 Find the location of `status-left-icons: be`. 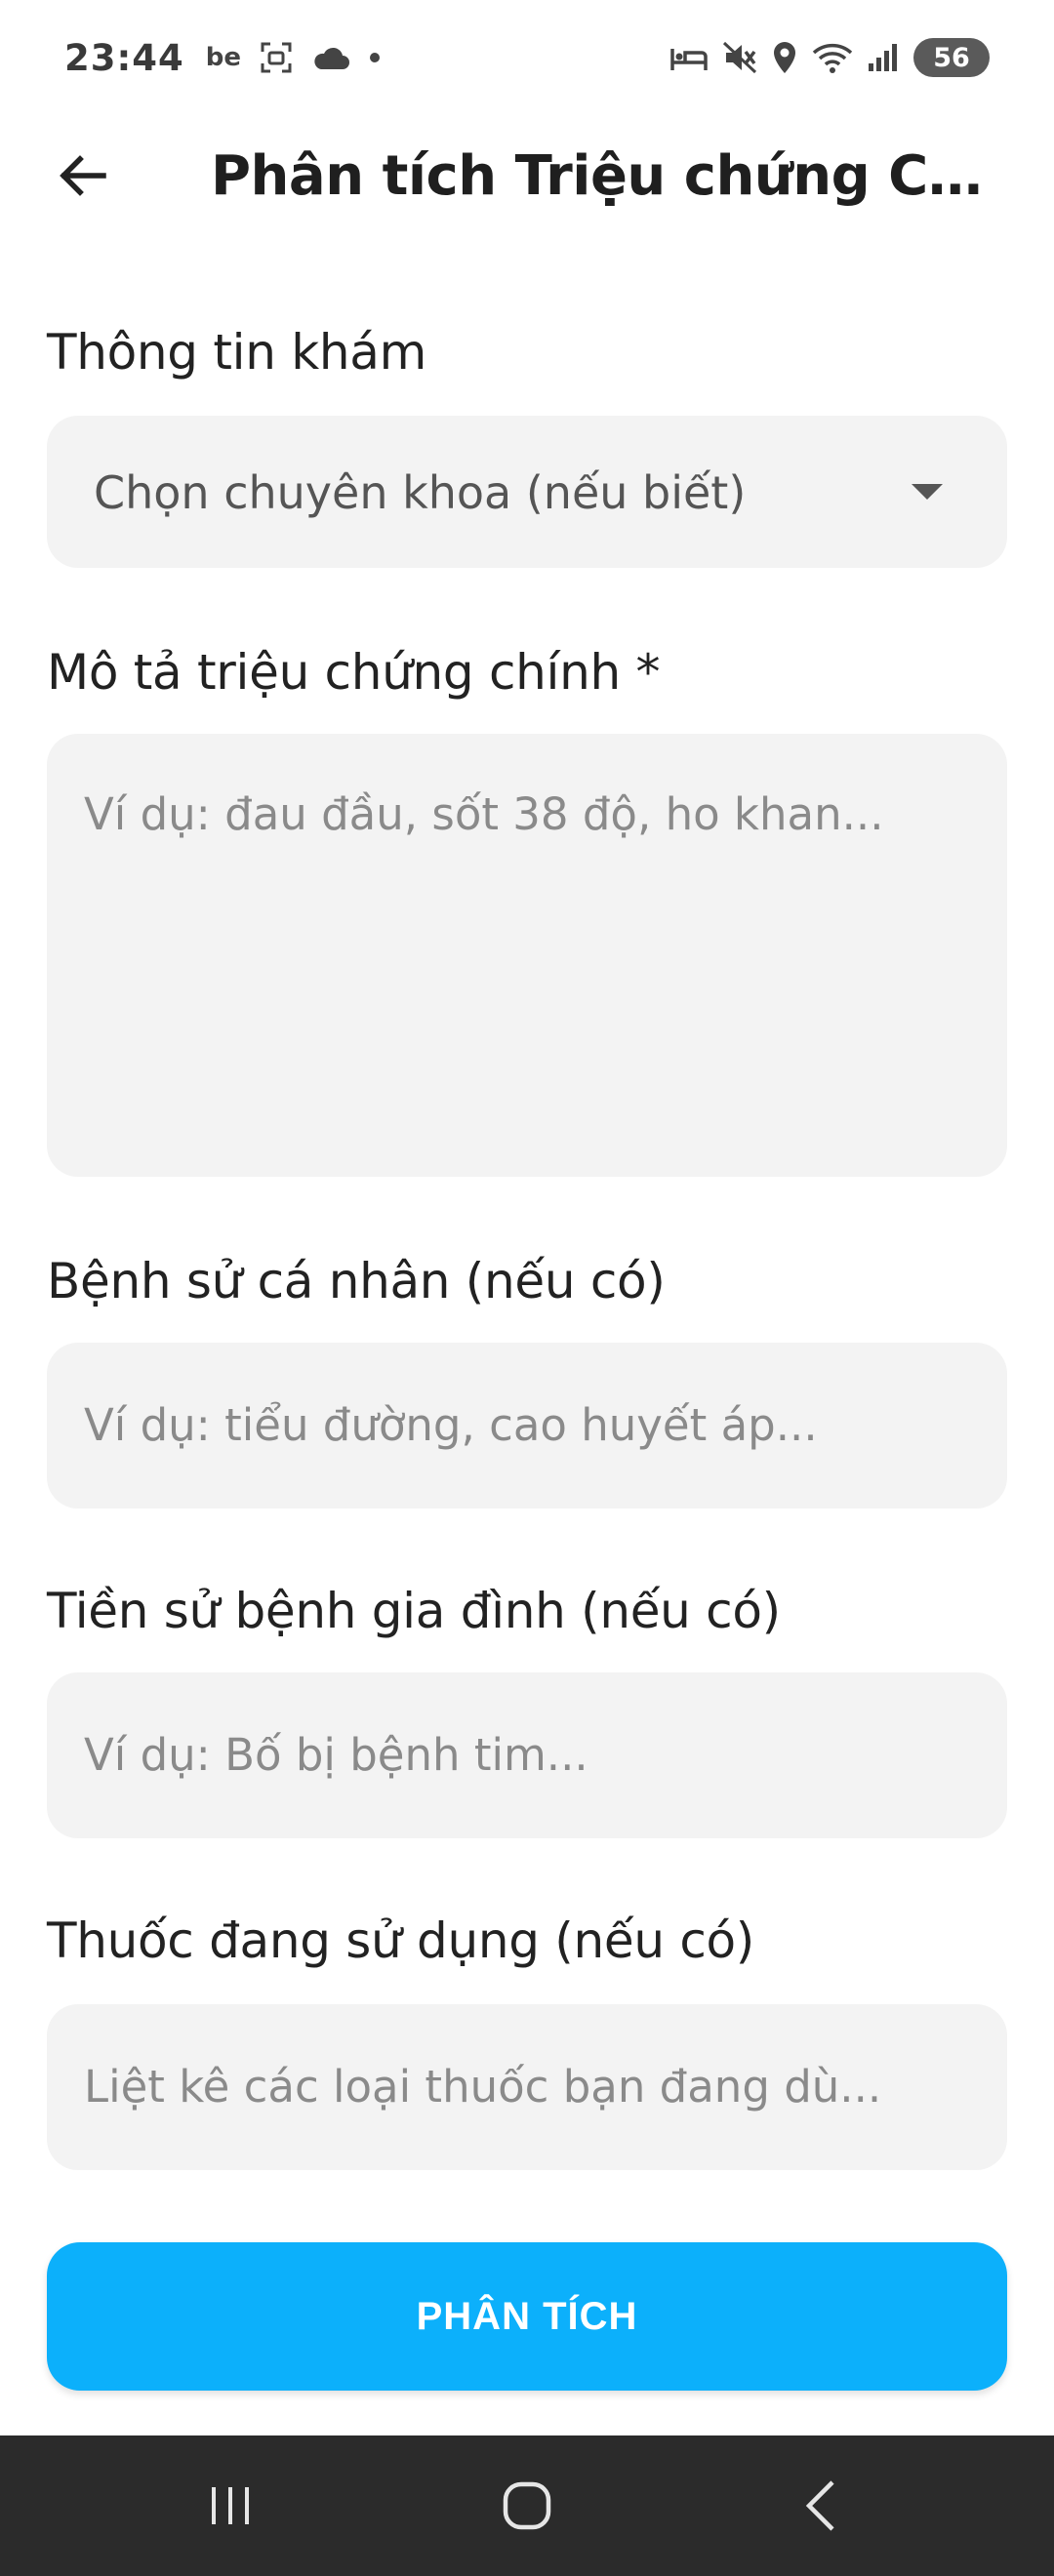

status-left-icons: be is located at coordinates (294, 57).